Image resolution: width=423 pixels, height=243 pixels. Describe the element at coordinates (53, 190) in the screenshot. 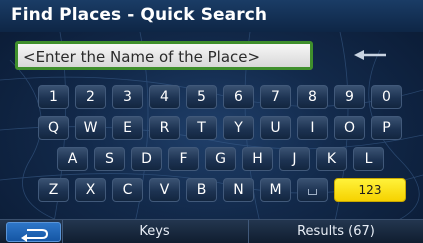

I see `key-z: Z` at that location.